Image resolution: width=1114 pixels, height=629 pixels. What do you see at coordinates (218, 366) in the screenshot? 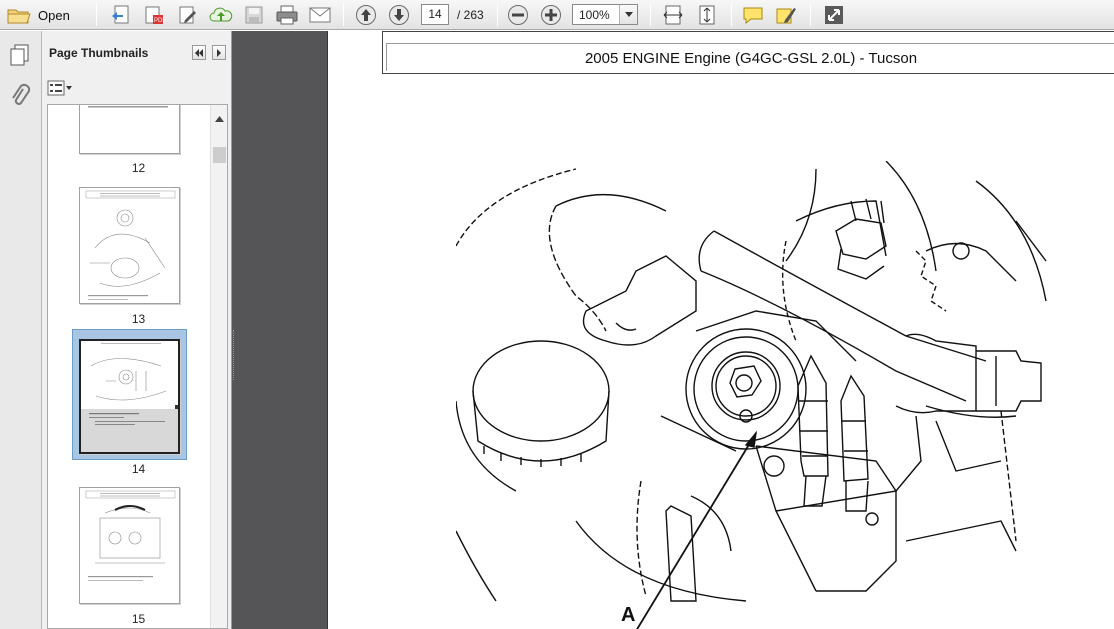
I see `thumbnail-scrollbar` at bounding box center [218, 366].